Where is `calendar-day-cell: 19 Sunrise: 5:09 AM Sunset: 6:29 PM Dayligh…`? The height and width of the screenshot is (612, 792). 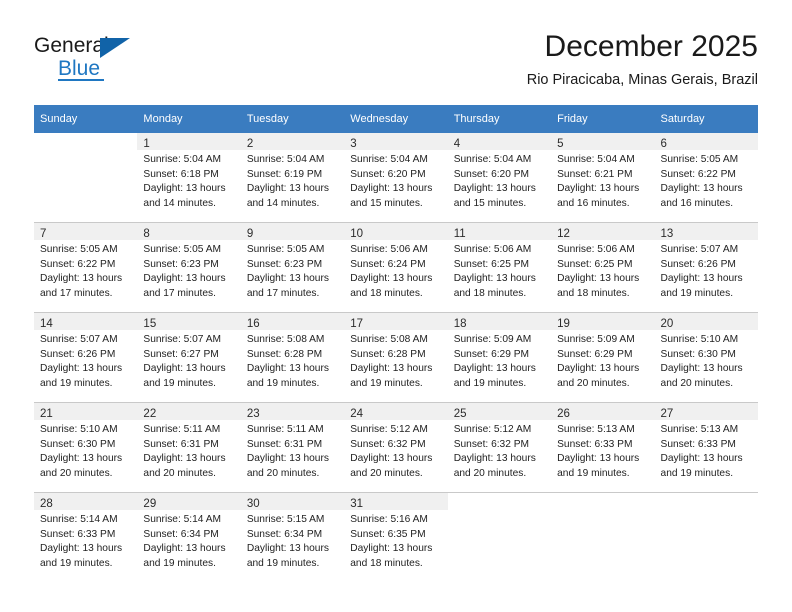
calendar-day-cell: 19 Sunrise: 5:09 AM Sunset: 6:29 PM Dayligh… is located at coordinates (603, 357).